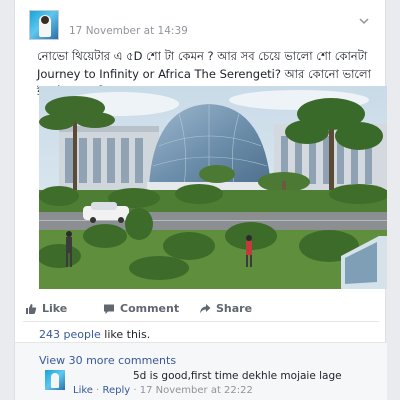  What do you see at coordinates (201, 321) in the screenshot?
I see `divider` at bounding box center [201, 321].